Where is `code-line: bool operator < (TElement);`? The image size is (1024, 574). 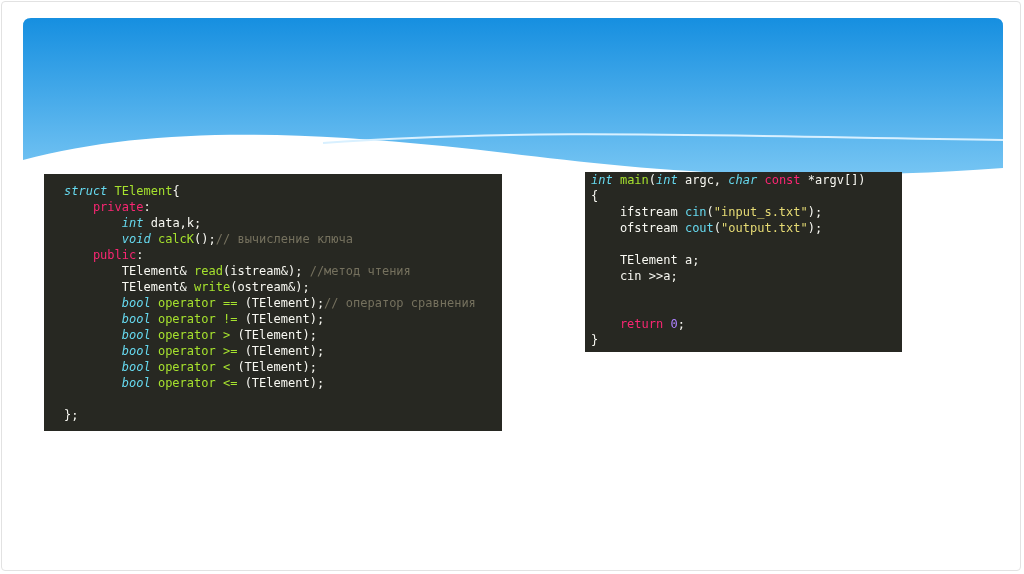 code-line: bool operator < (TElement); is located at coordinates (218, 367).